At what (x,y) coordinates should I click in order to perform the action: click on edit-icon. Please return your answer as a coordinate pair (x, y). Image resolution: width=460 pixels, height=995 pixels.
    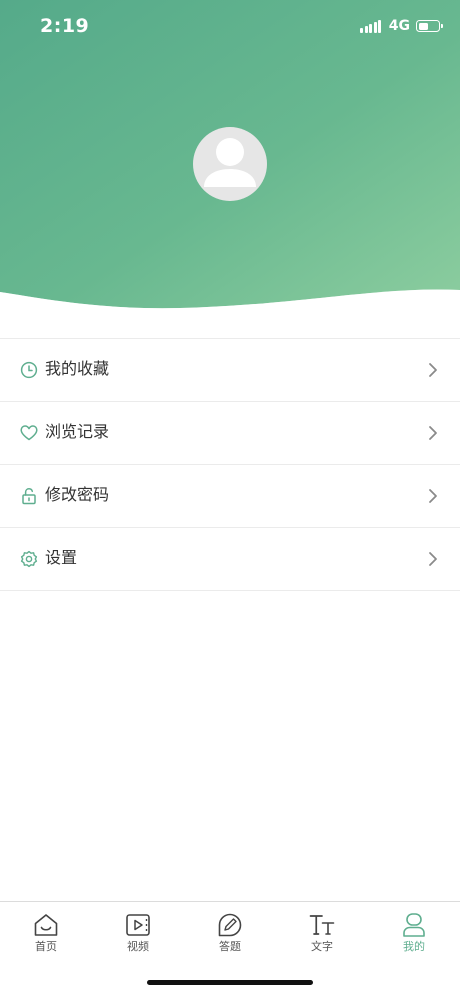
    Looking at the image, I should click on (230, 925).